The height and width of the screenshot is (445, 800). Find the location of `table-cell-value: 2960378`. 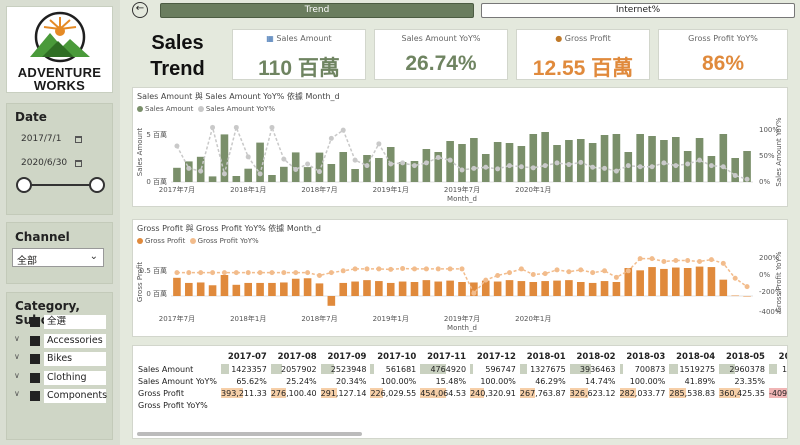

table-cell-value: 2960378 is located at coordinates (747, 369).